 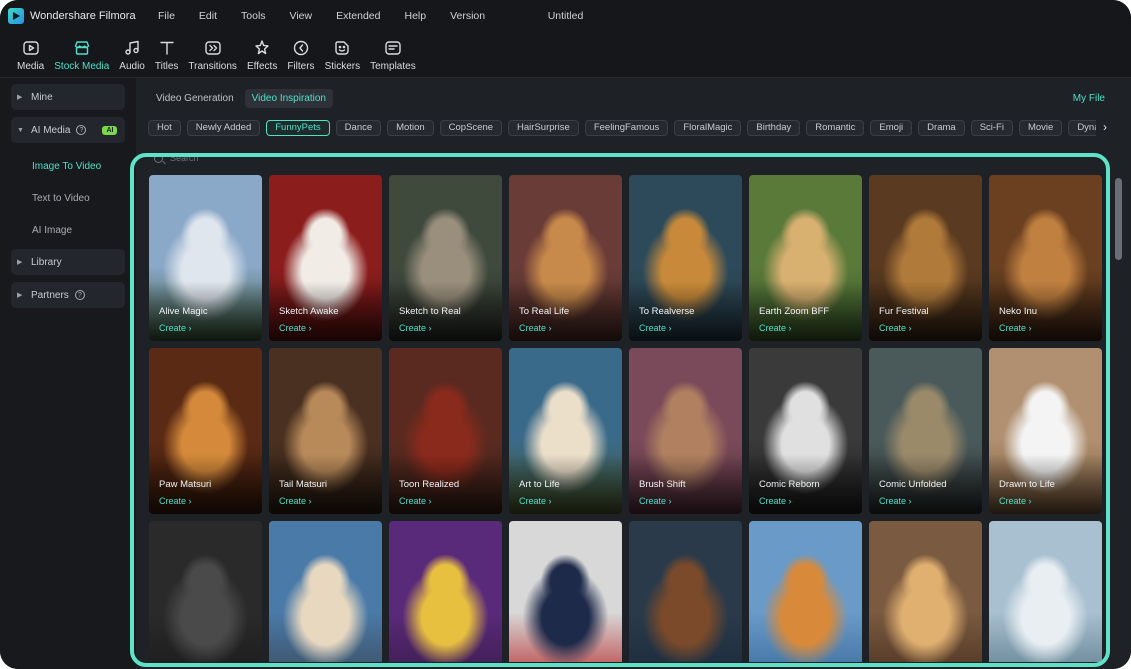 I want to click on template-card: Toon Realized Create, so click(x=445, y=431).